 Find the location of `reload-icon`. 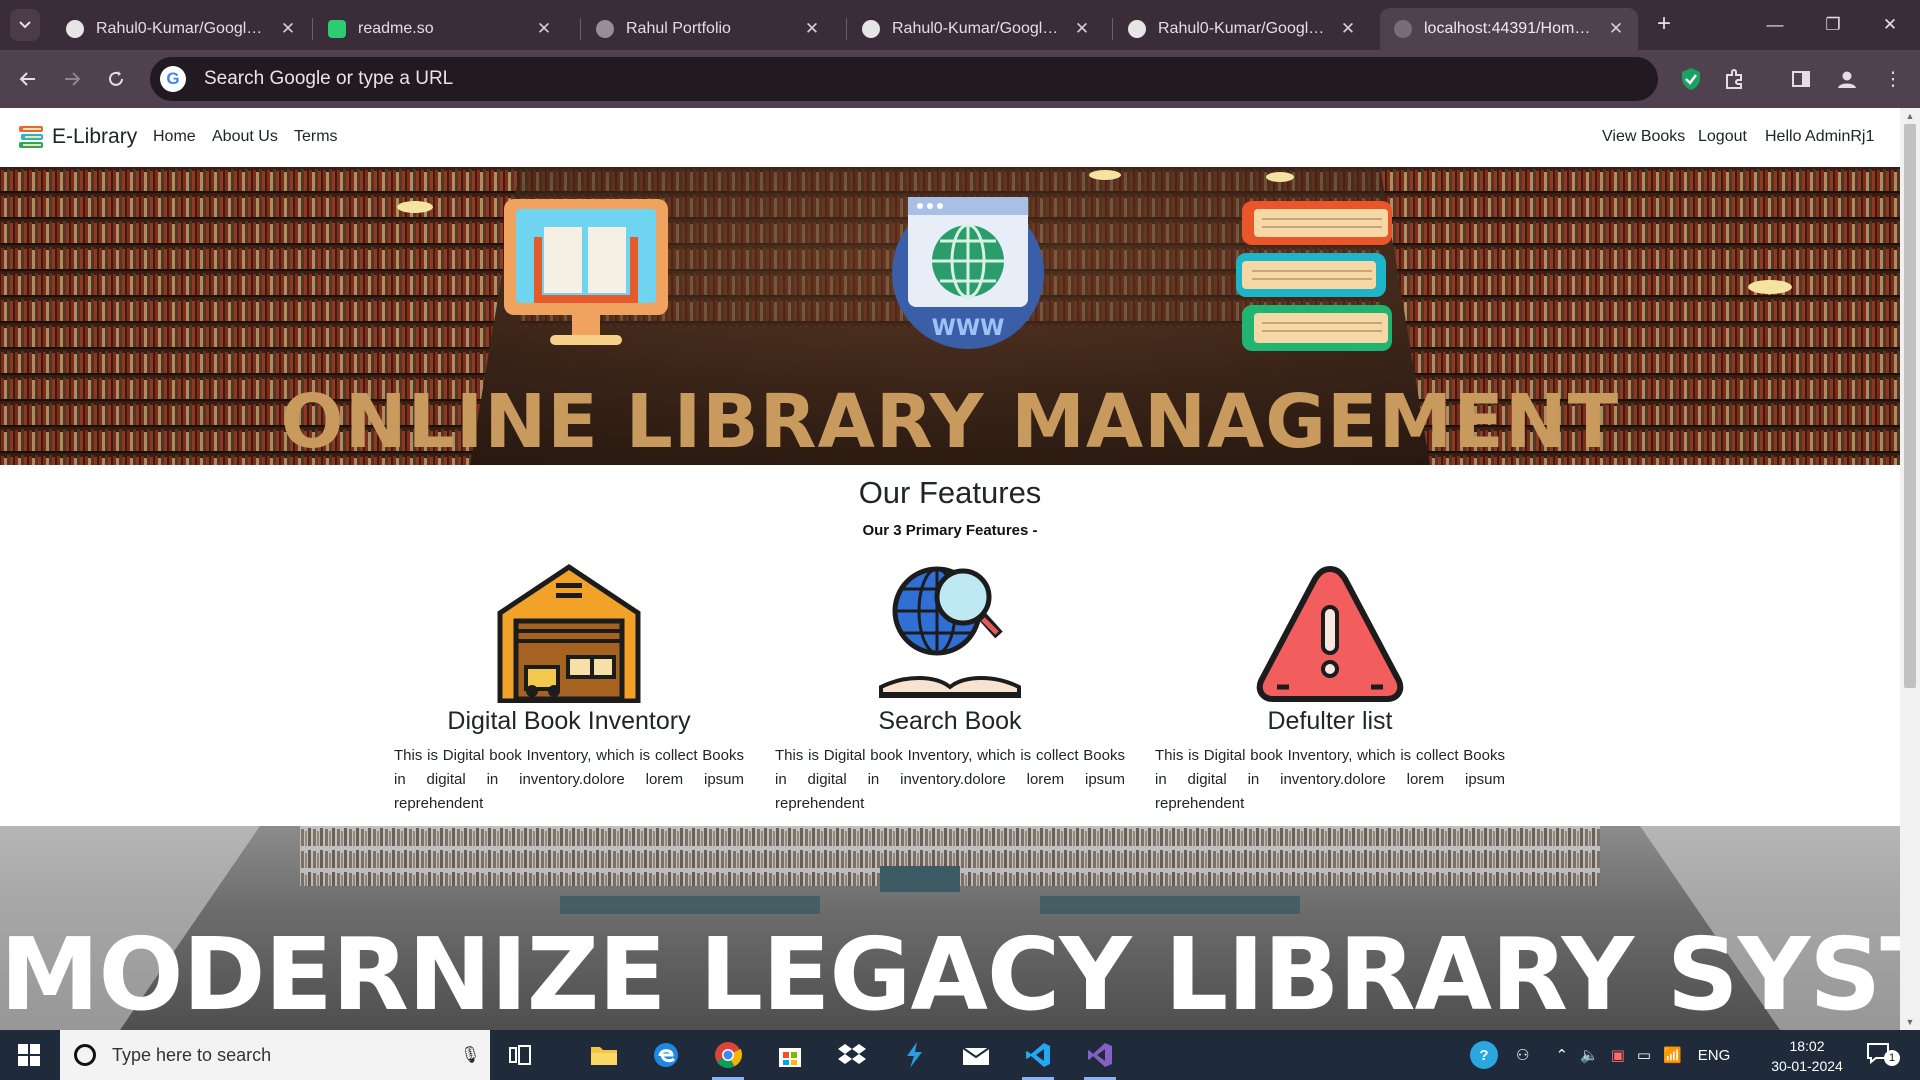

reload-icon is located at coordinates (116, 78).